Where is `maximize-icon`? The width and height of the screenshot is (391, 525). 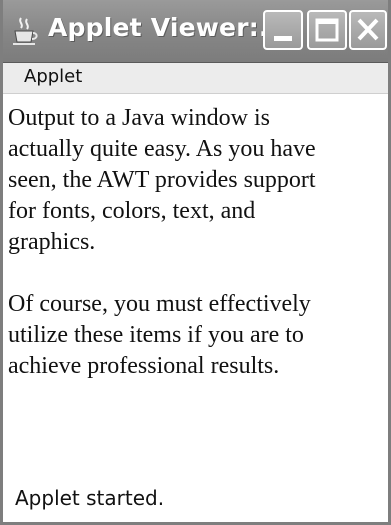
maximize-icon is located at coordinates (327, 30).